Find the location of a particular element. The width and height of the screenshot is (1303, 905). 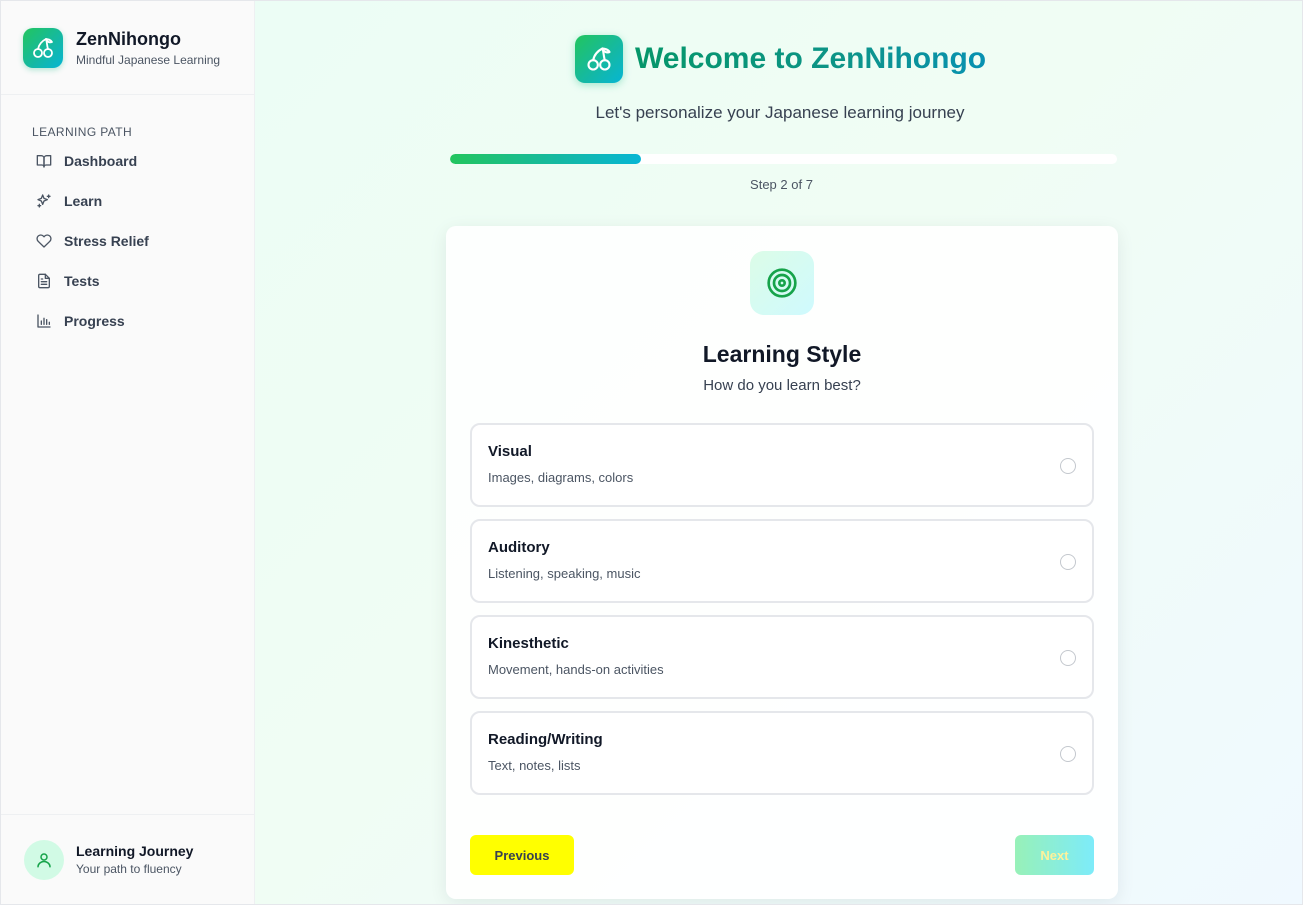

sidebar-item-label: Stress Relief is located at coordinates (106, 241).